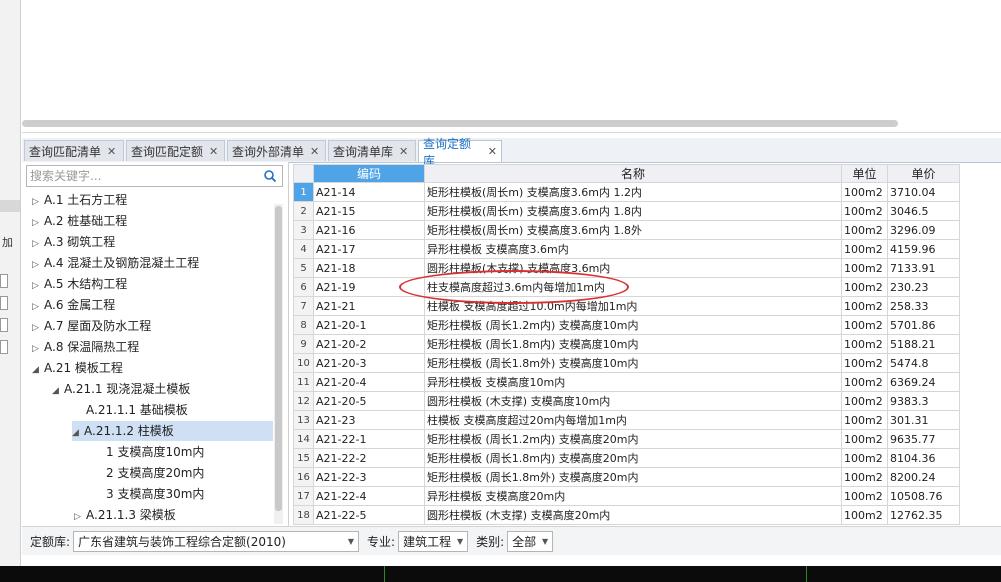 The width and height of the screenshot is (1001, 582). Describe the element at coordinates (77, 368) in the screenshot. I see `tree-node: ◢ A.21 模板工程` at that location.